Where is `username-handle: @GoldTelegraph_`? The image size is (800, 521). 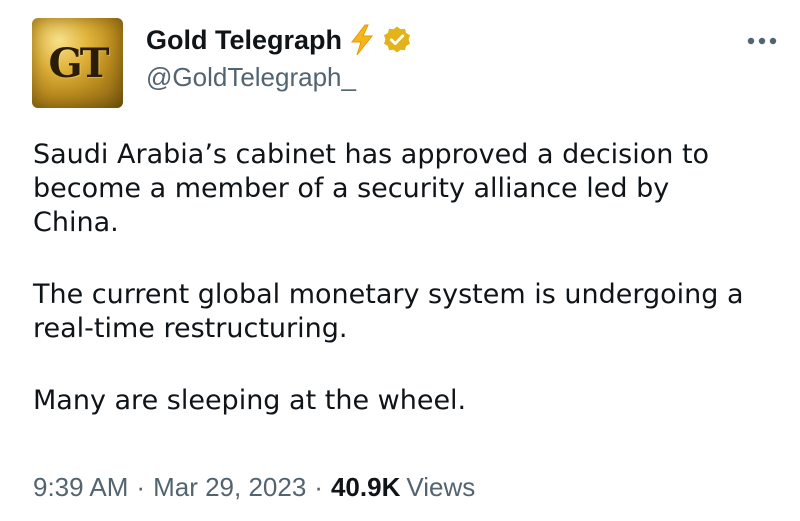
username-handle: @GoldTelegraph_ is located at coordinates (251, 77).